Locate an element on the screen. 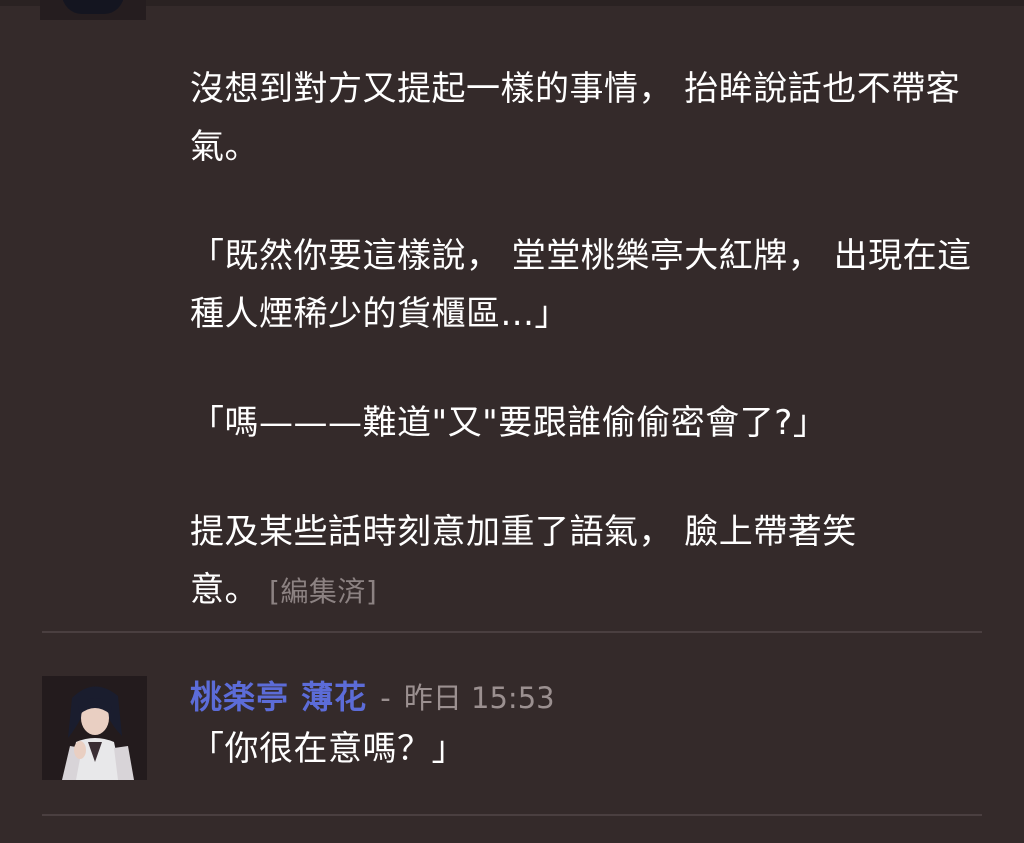 This screenshot has height=843, width=1024. avatar-hair-shape is located at coordinates (93, 7).